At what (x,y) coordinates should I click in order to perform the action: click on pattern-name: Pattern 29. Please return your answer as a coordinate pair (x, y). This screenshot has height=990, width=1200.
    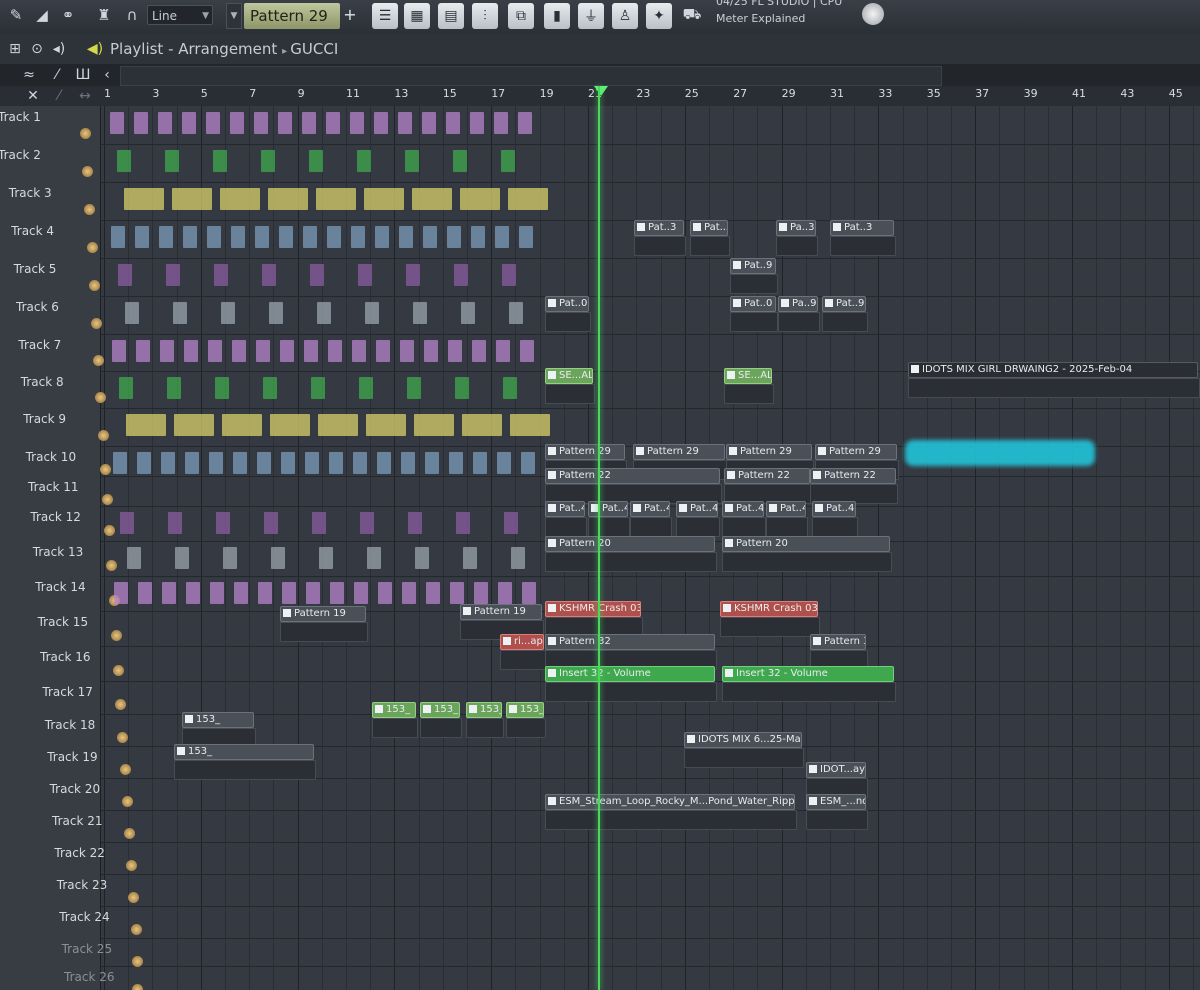
    Looking at the image, I should click on (292, 16).